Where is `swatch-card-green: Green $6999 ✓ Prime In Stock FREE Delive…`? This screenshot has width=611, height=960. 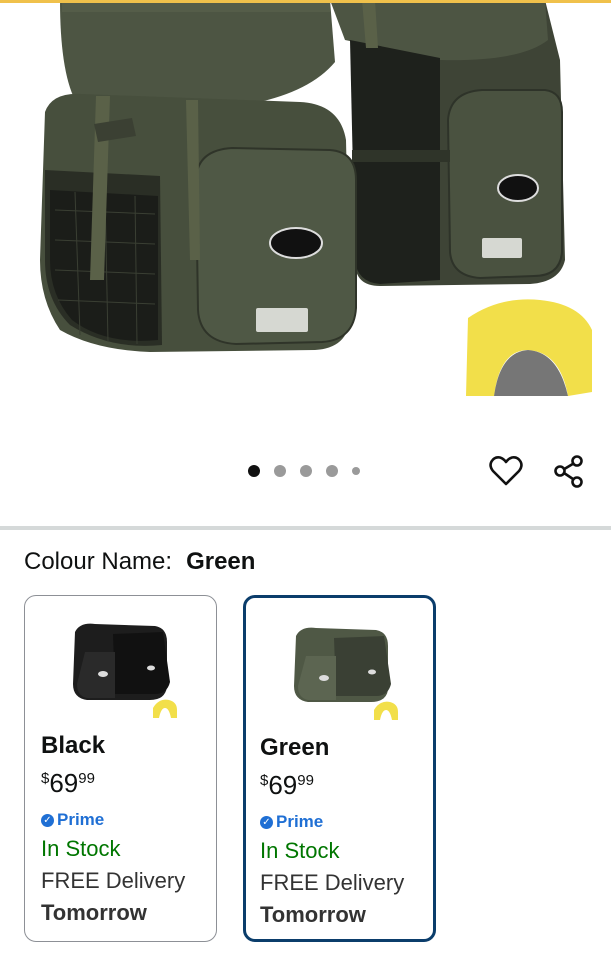
swatch-card-green: Green $6999 ✓ Prime In Stock FREE Delive… is located at coordinates (339, 768).